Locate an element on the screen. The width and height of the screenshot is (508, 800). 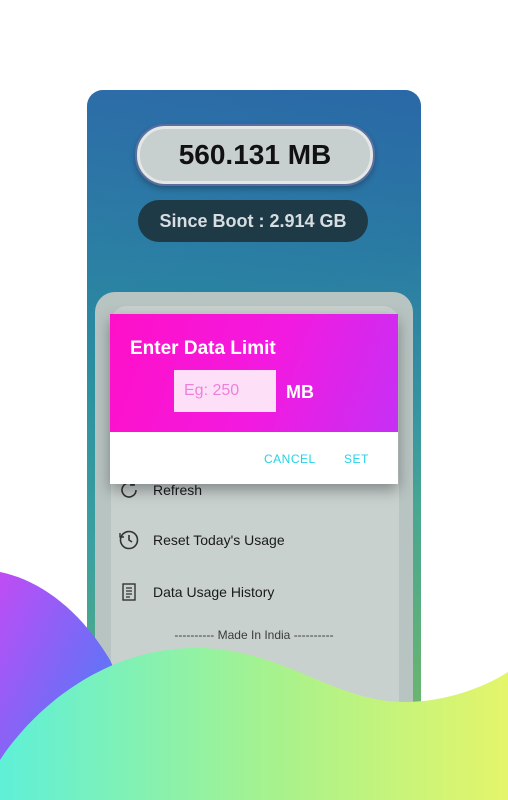
menu-item-reset-usage: Reset Today's Usage is located at coordinates (201, 540).